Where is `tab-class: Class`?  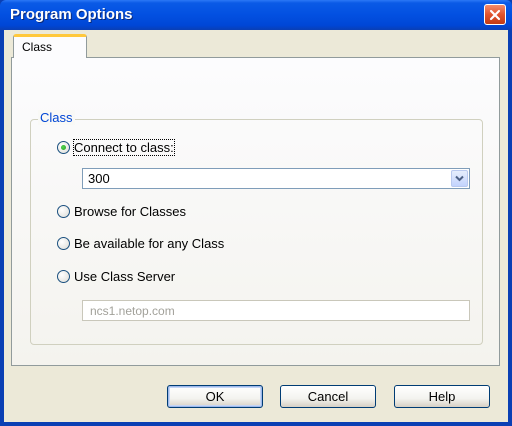
tab-class: Class is located at coordinates (50, 46).